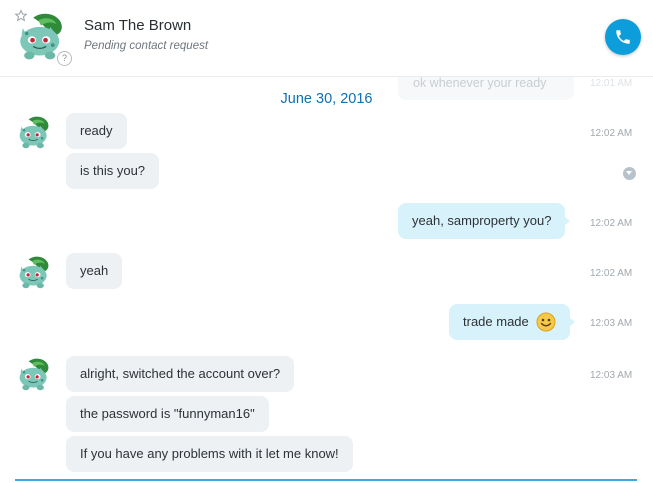 This screenshot has width=653, height=483. What do you see at coordinates (146, 46) in the screenshot?
I see `contact-status: Pending contact request` at bounding box center [146, 46].